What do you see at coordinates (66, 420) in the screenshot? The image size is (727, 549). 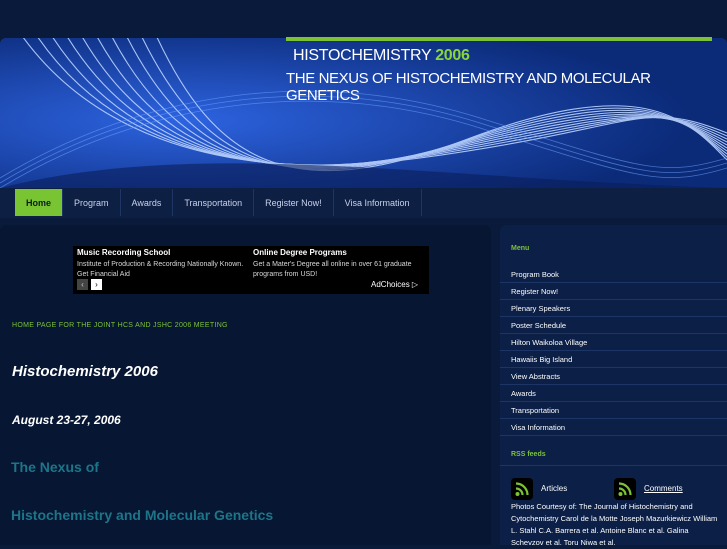 I see `event-dates: August 23-27, 2006` at bounding box center [66, 420].